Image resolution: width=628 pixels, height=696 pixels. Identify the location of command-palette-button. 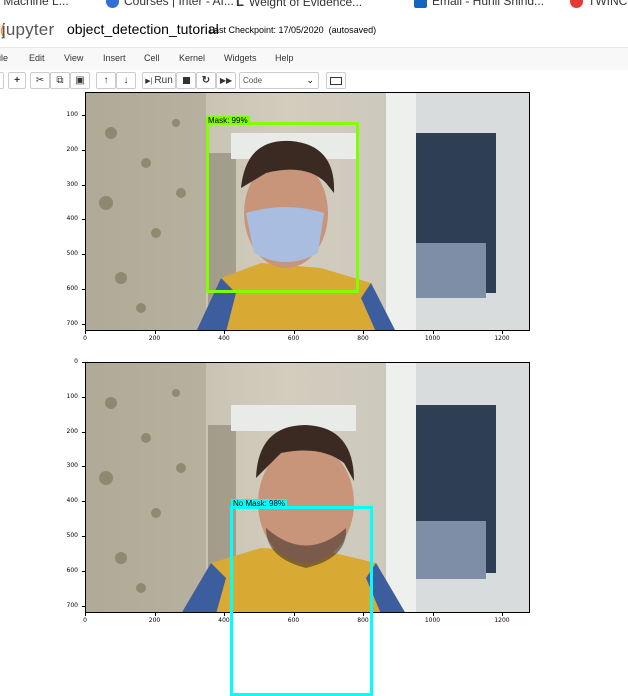
(336, 80).